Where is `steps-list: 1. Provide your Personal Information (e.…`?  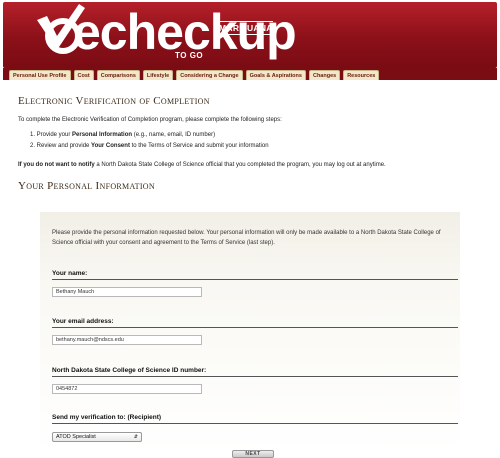 steps-list: 1. Provide your Personal Information (e.… is located at coordinates (149, 142).